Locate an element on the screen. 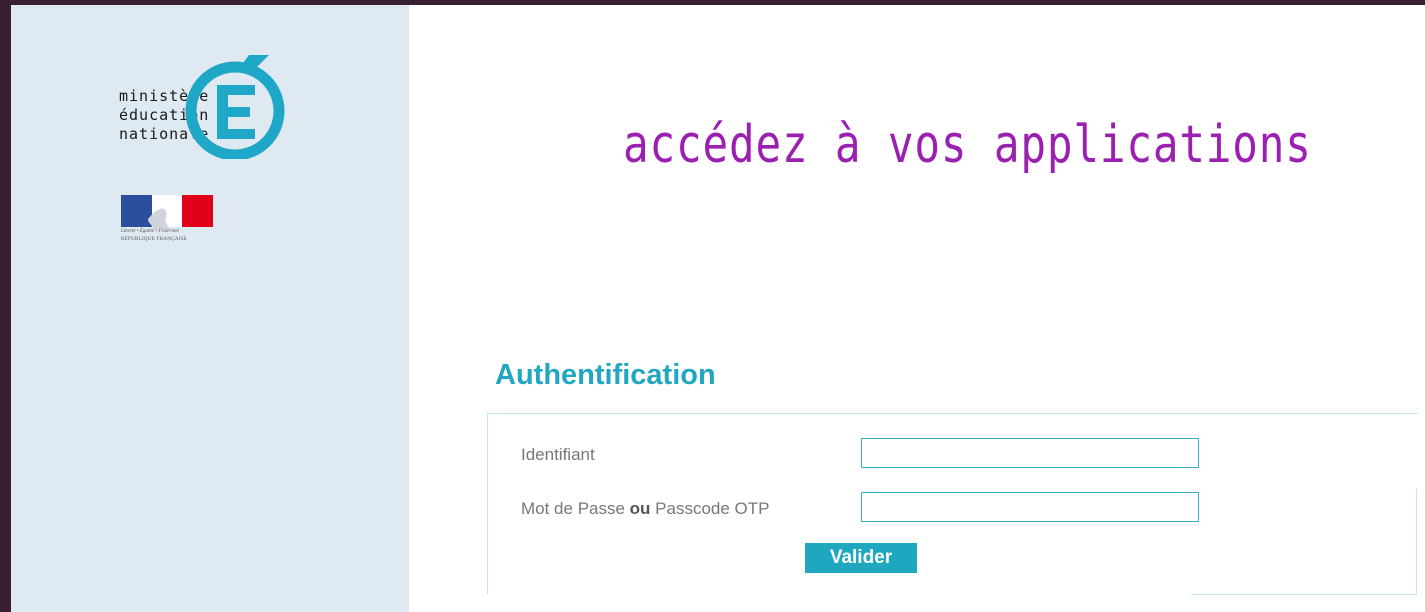 The image size is (1425, 612). marianne-profile-icon is located at coordinates (158, 218).